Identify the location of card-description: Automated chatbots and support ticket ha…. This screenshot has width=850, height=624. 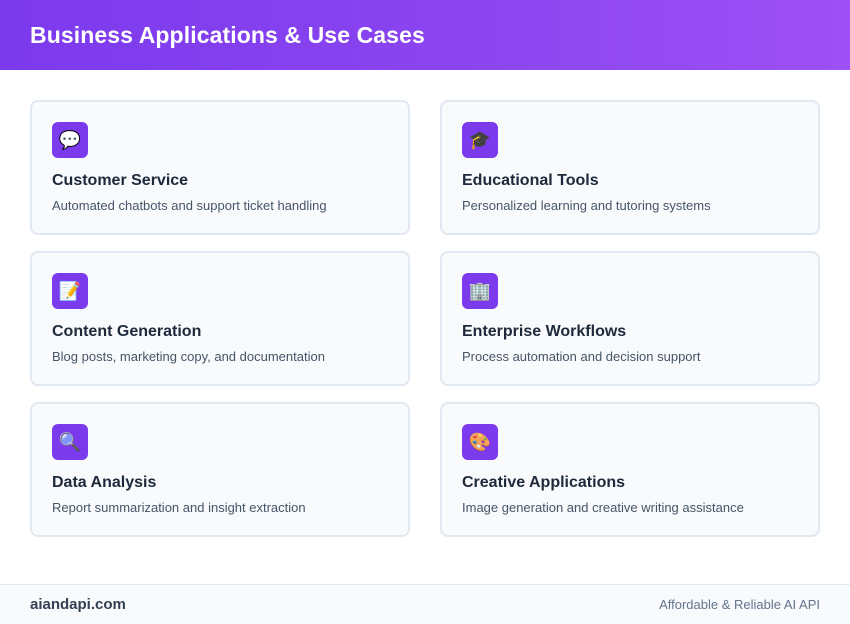
(189, 205).